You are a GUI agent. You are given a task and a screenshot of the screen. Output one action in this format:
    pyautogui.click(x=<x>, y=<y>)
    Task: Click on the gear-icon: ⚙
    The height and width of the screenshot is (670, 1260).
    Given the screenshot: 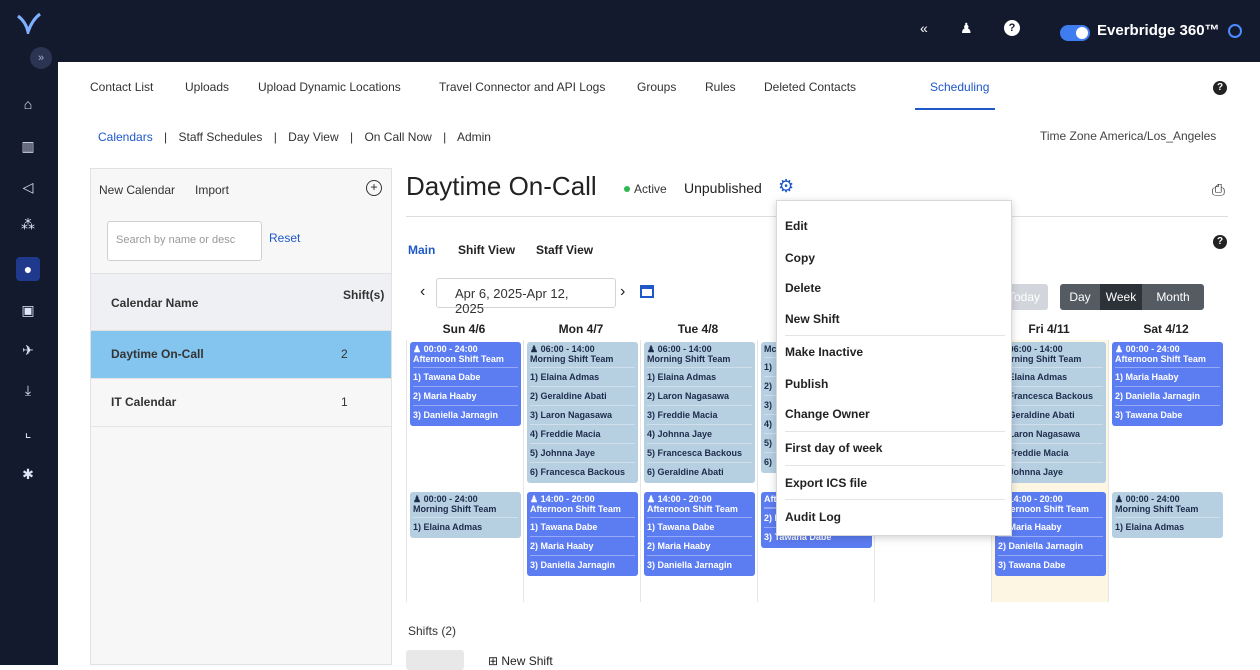 What is the action you would take?
    pyautogui.click(x=786, y=186)
    